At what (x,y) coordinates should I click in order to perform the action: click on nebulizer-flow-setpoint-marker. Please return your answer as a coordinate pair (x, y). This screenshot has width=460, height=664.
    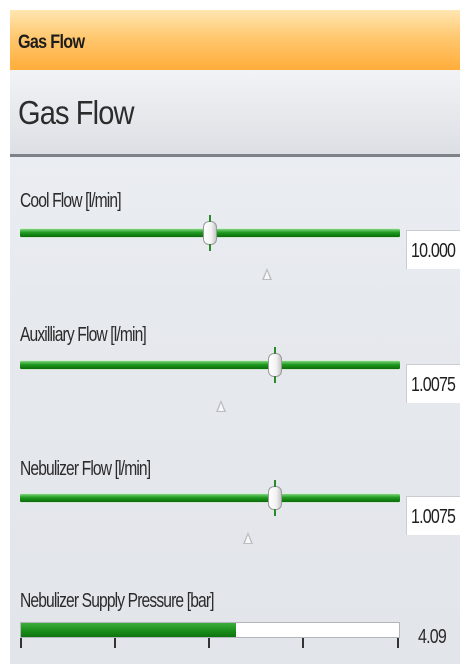
    Looking at the image, I should click on (248, 538).